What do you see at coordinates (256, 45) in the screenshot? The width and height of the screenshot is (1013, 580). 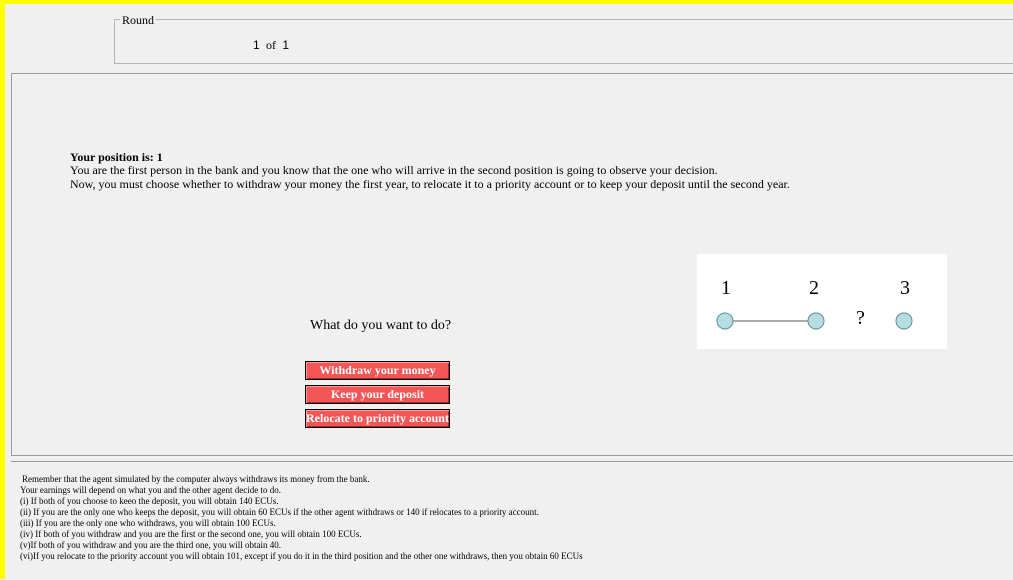 I see `round-current: 1` at bounding box center [256, 45].